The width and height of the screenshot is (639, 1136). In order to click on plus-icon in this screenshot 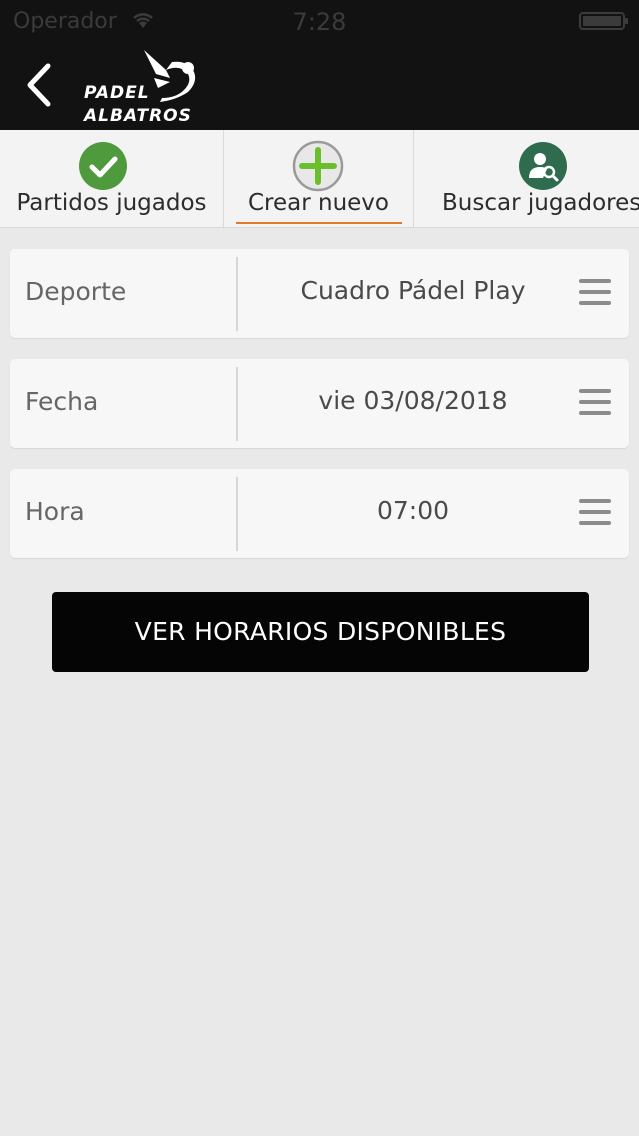, I will do `click(318, 166)`.